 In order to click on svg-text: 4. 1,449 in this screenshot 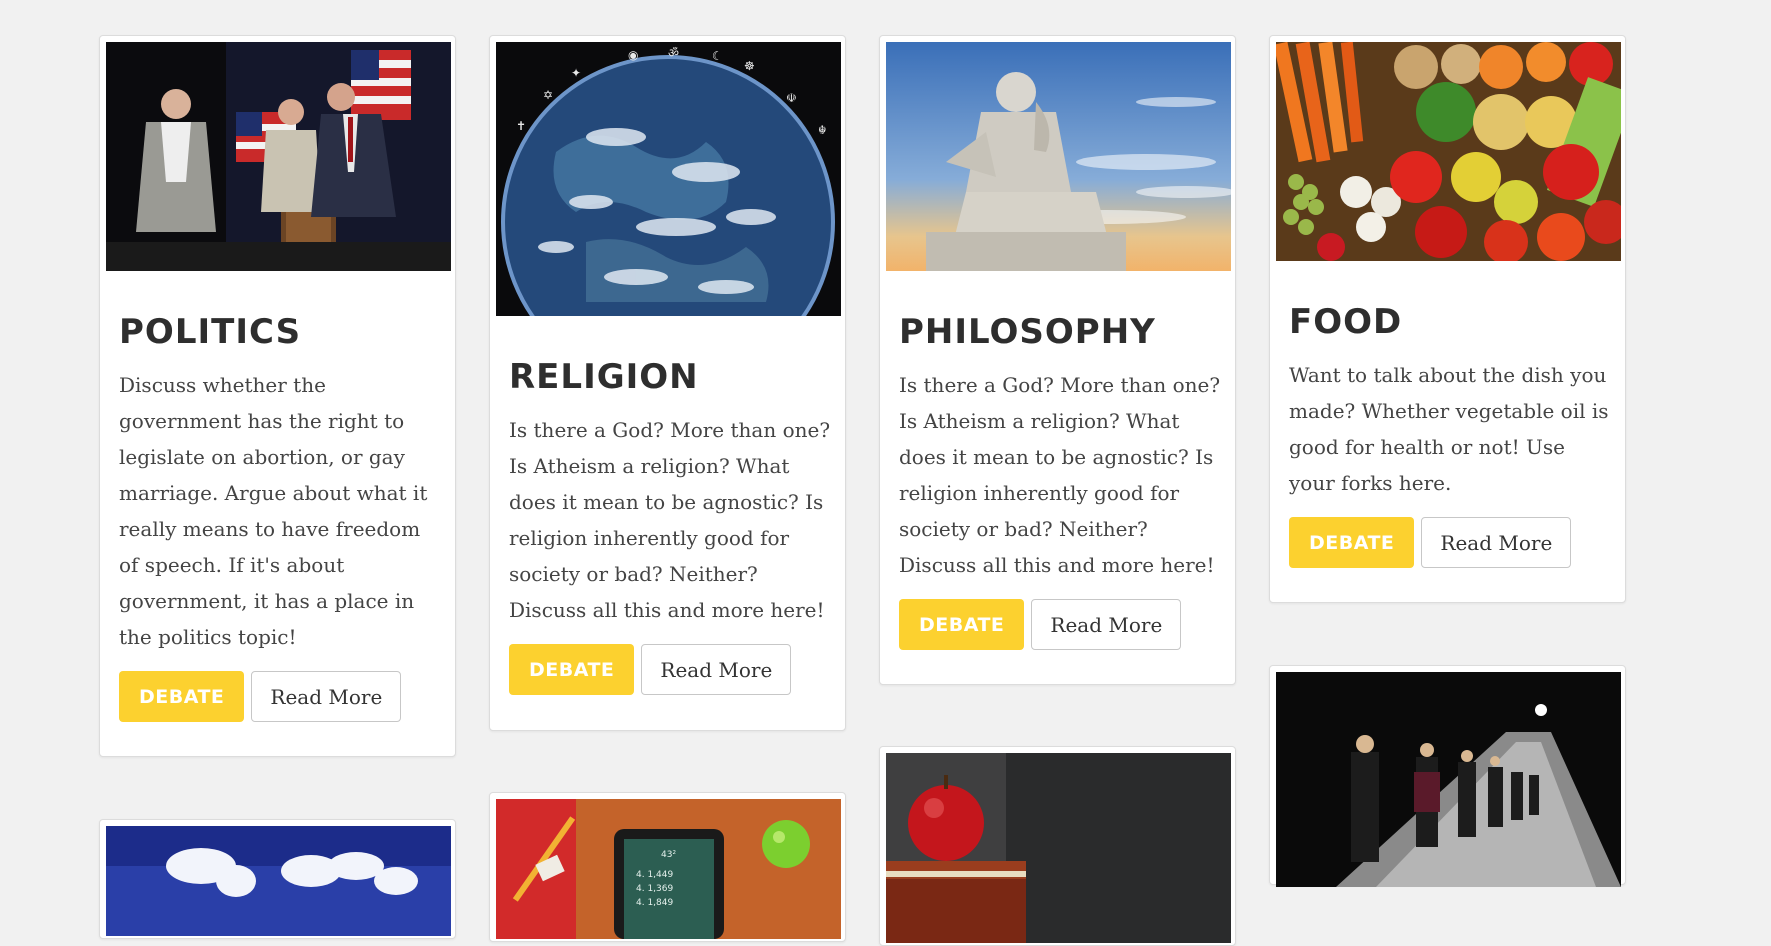, I will do `click(654, 875)`.